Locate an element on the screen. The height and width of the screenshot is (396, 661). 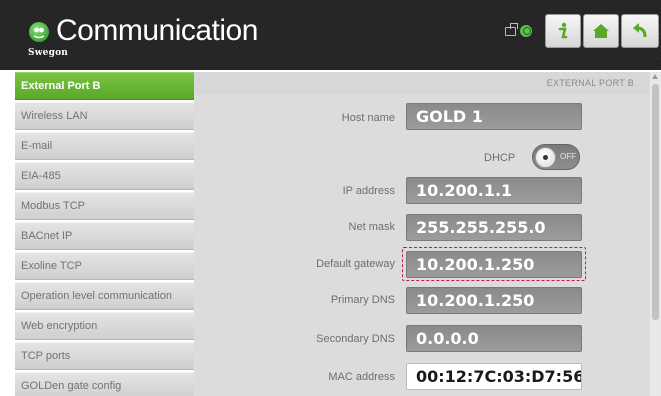
back-arrow-icon is located at coordinates (640, 30).